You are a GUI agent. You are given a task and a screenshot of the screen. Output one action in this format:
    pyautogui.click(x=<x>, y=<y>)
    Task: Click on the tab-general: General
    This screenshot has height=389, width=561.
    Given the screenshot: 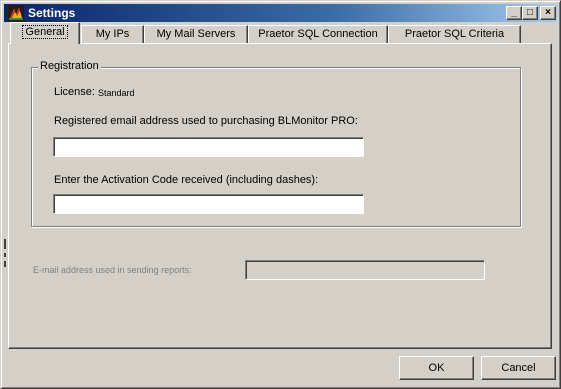 What is the action you would take?
    pyautogui.click(x=45, y=33)
    